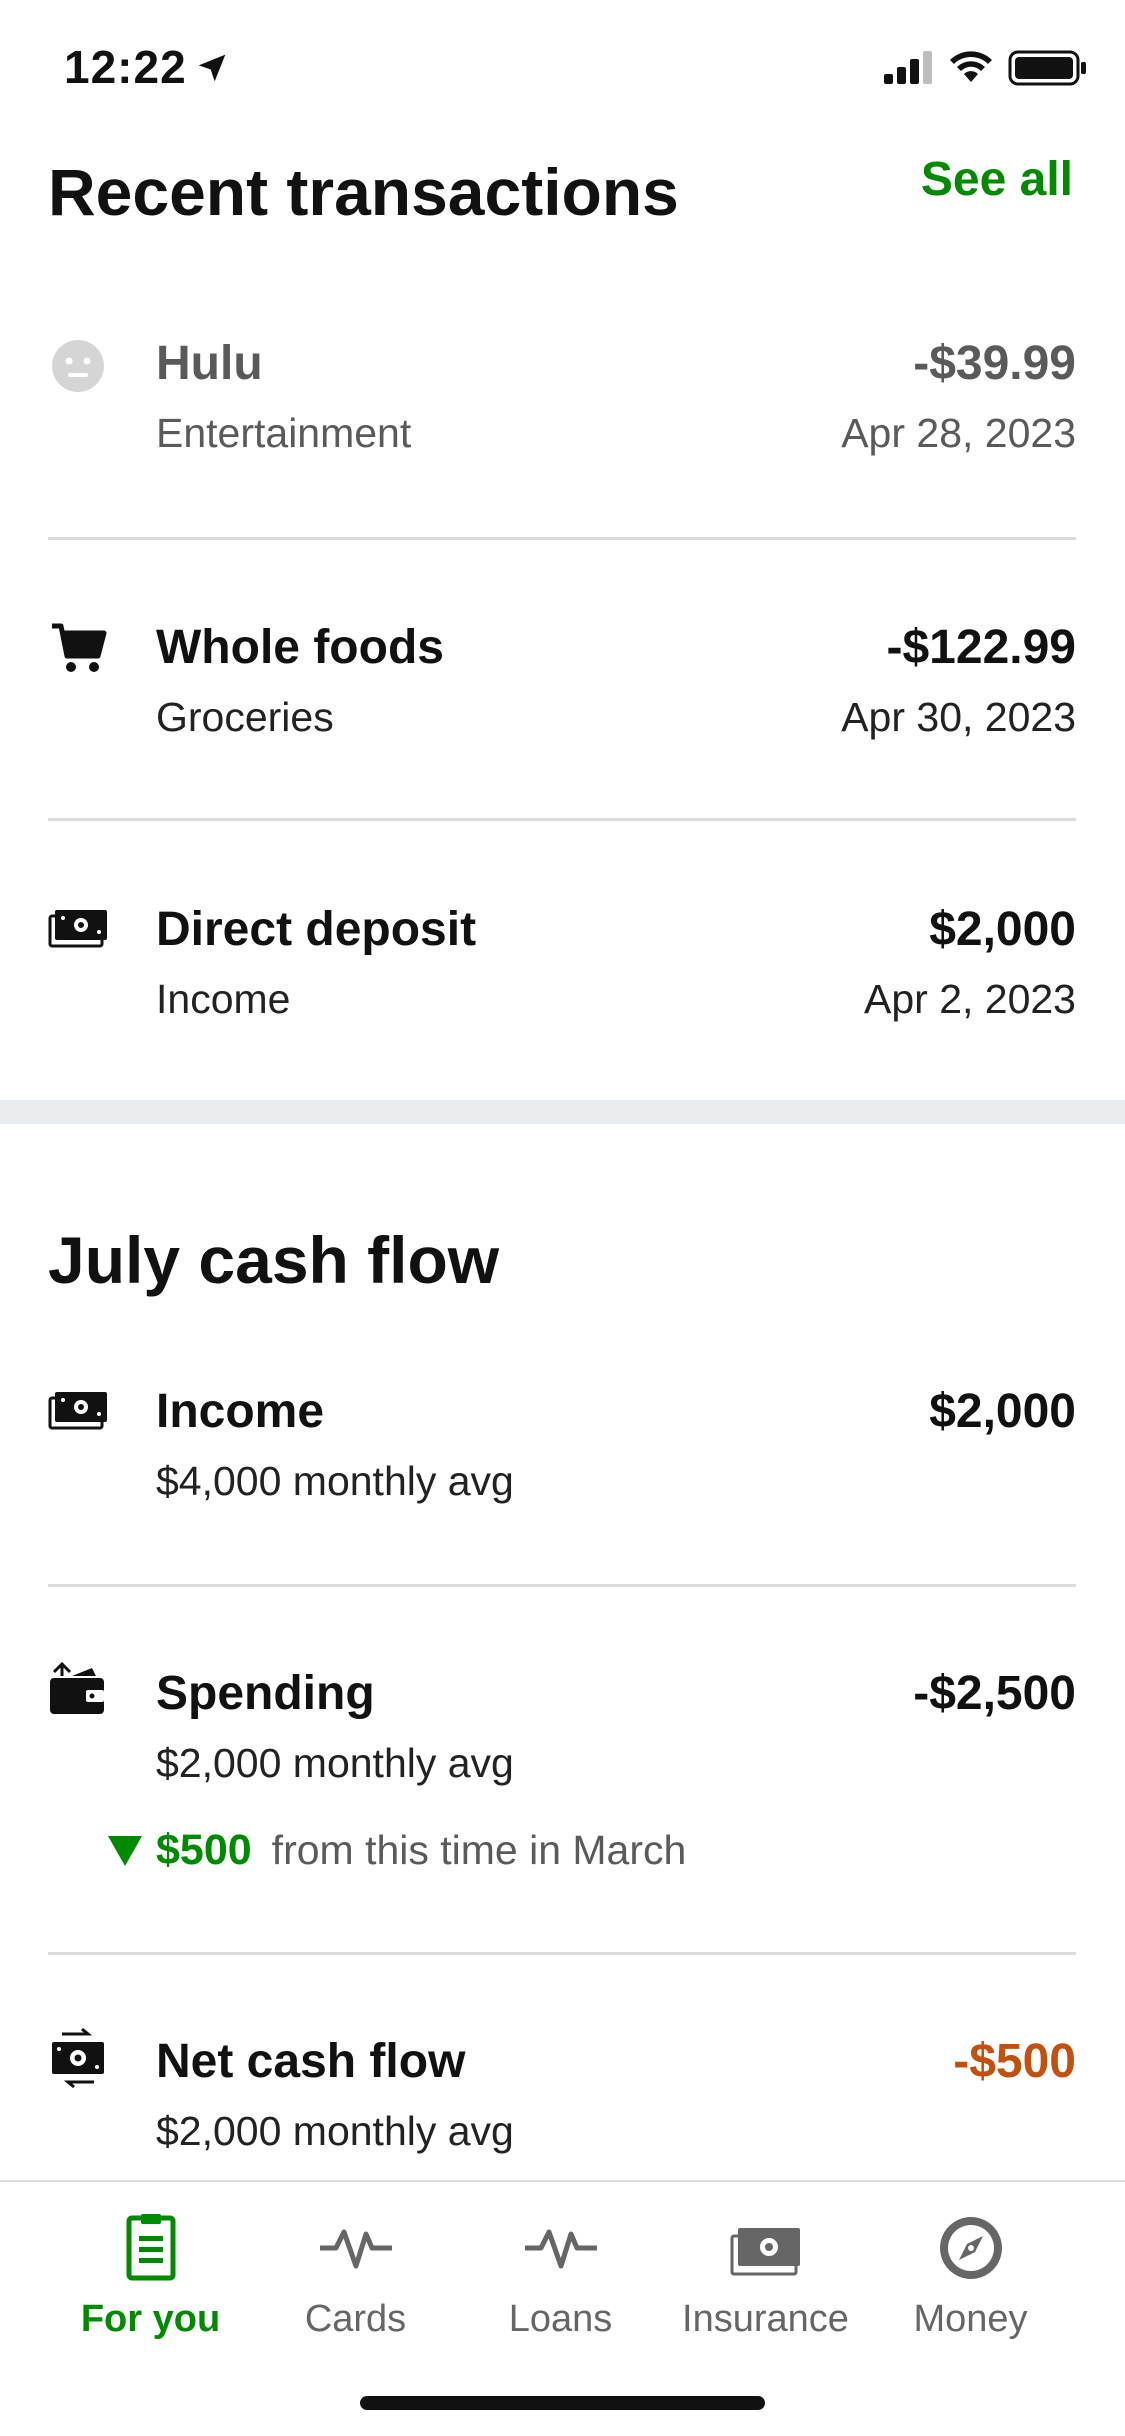  Describe the element at coordinates (971, 66) in the screenshot. I see `wifi-icon` at that location.